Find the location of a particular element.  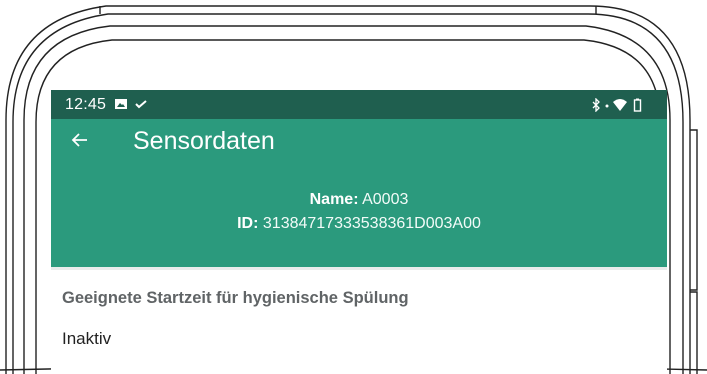

sensor-name-value: A0003 is located at coordinates (385, 199).